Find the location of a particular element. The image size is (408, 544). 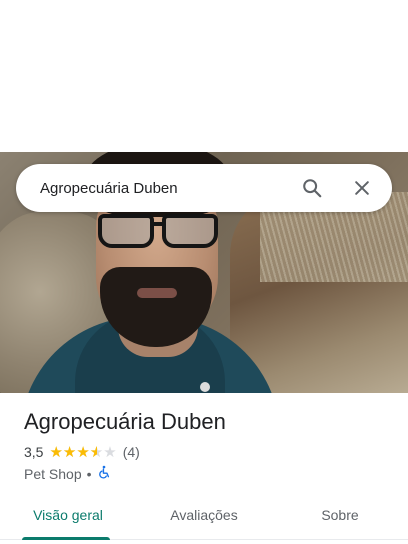

tab-about: Sobre is located at coordinates (340, 514).